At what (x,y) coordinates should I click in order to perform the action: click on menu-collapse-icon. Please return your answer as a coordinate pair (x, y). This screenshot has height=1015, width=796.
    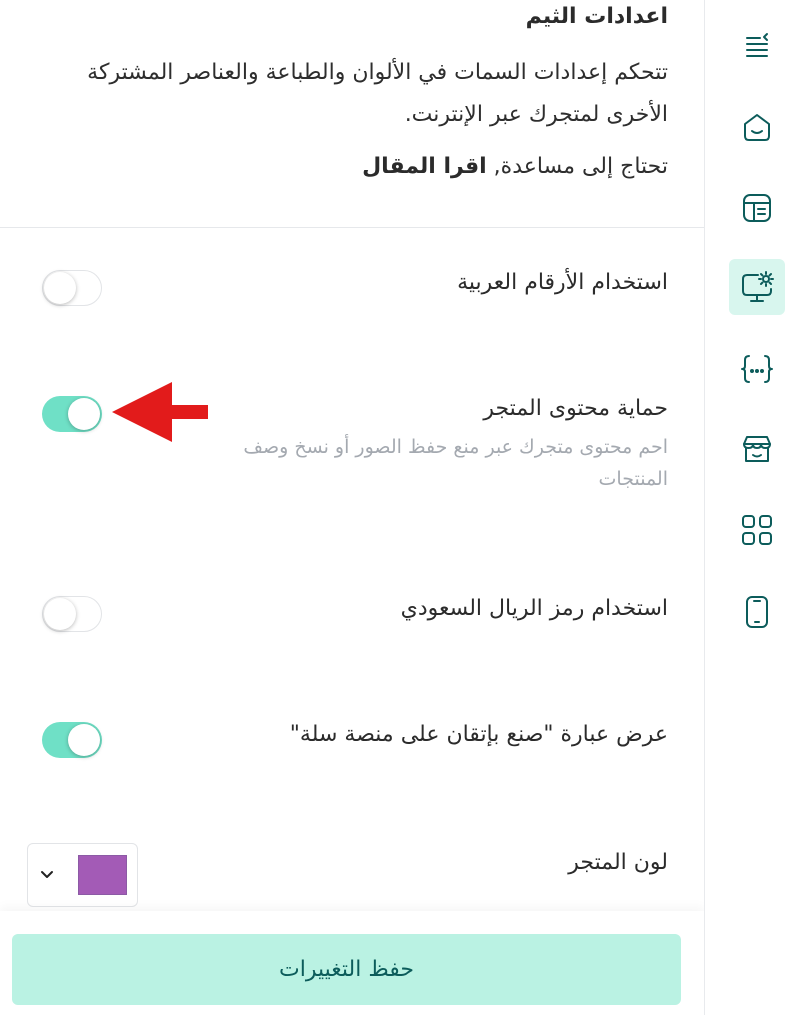
    Looking at the image, I should click on (757, 45).